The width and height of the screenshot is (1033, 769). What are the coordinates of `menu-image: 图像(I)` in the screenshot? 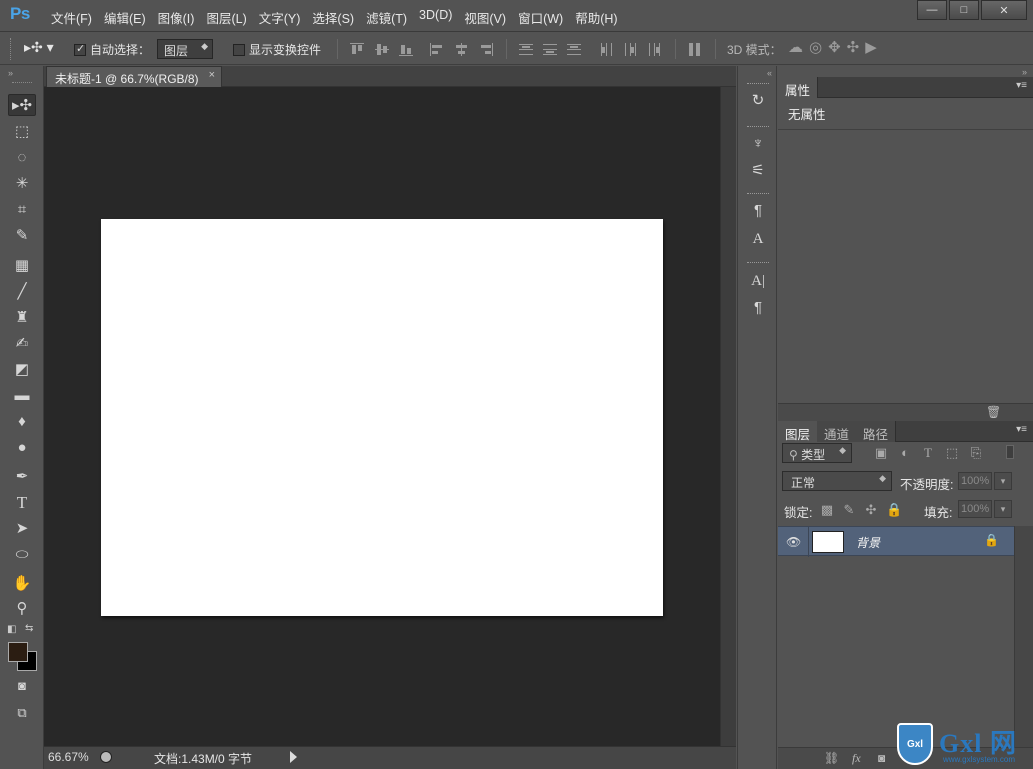 It's located at (176, 17).